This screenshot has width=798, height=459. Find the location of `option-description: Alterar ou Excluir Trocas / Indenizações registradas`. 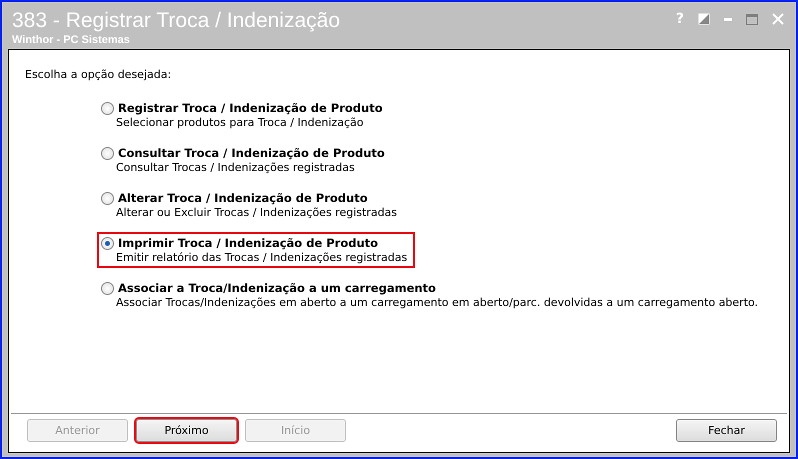

option-description: Alterar ou Excluir Trocas / Indenizações registradas is located at coordinates (257, 212).